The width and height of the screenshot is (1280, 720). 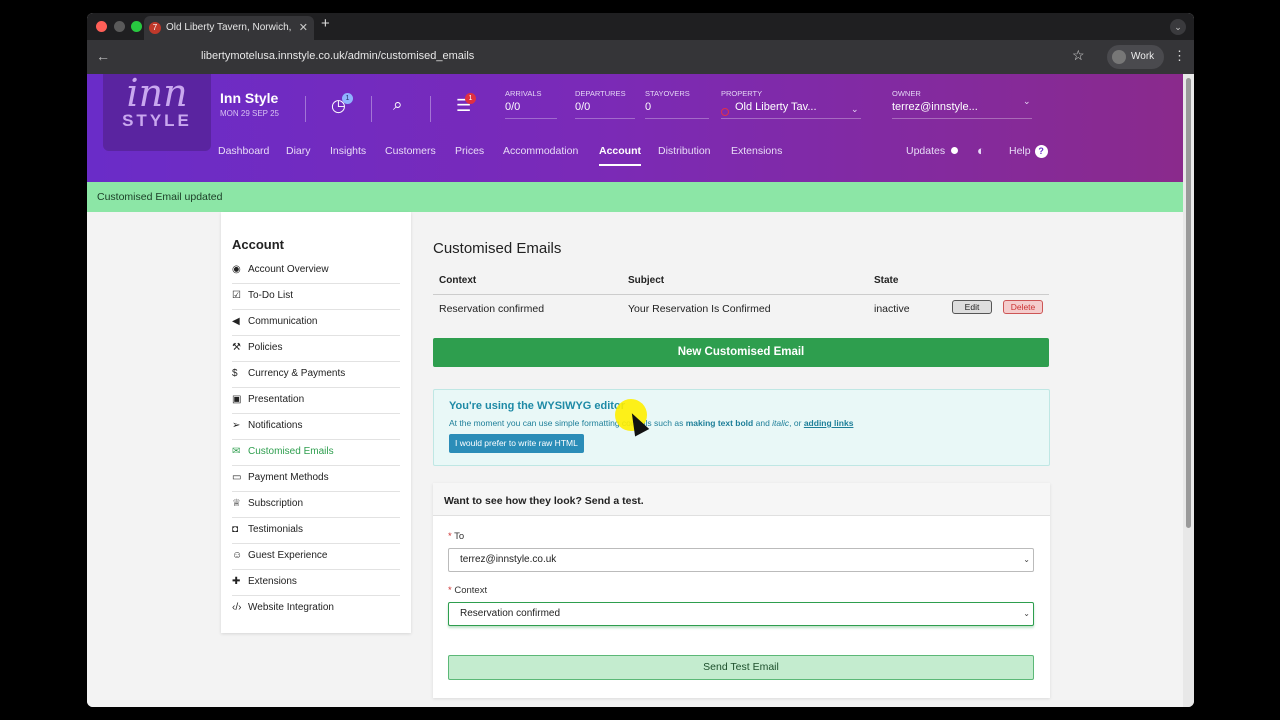 I want to click on sidebar-item-label: Policies, so click(x=265, y=347).